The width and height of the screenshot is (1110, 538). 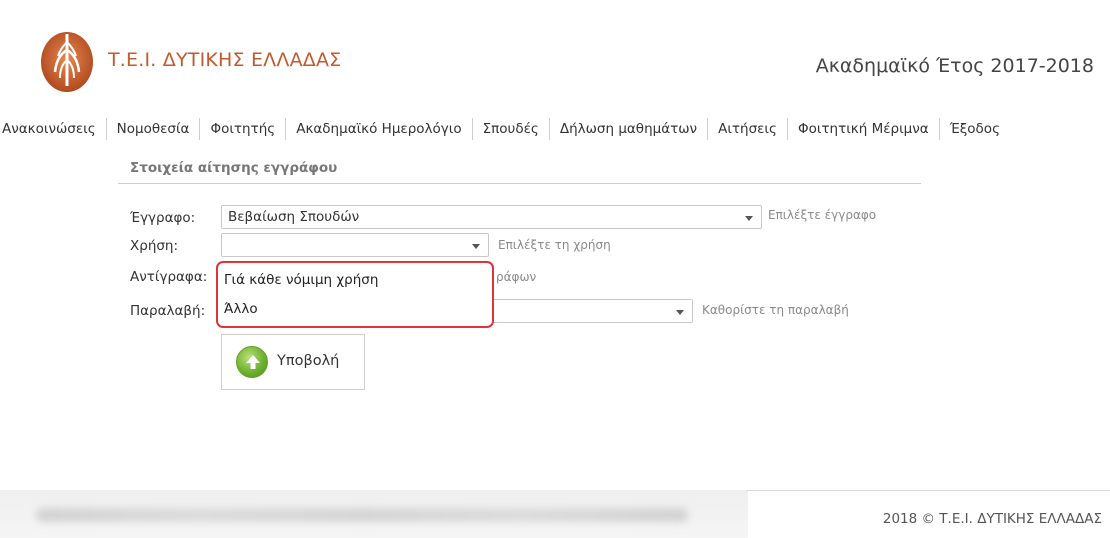 I want to click on nav-item-logout: Έξοδος, so click(x=975, y=129).